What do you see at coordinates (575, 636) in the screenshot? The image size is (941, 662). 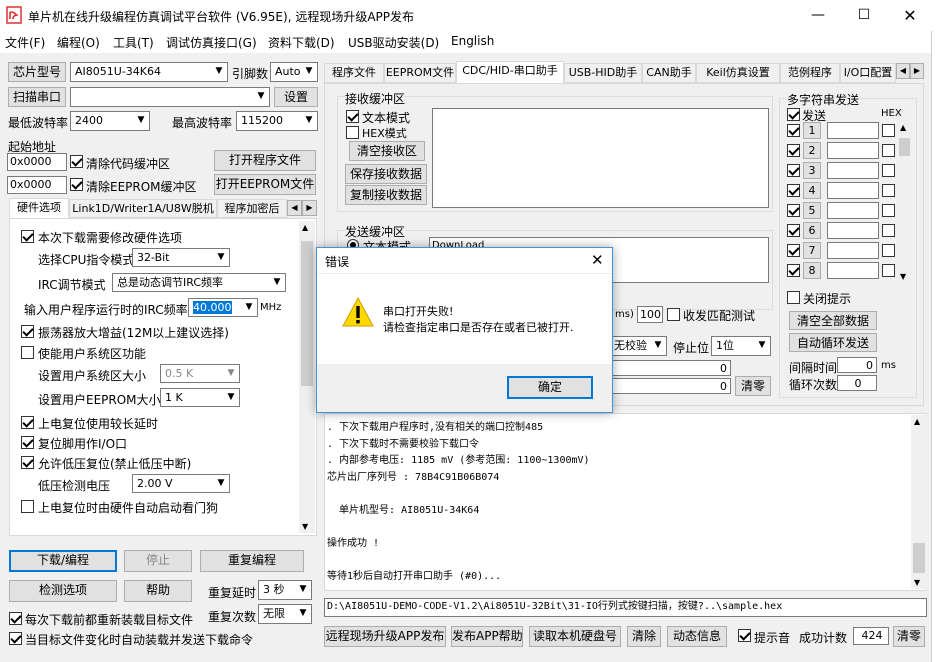 I see `read-disk-button: 读取本机硬盘号` at bounding box center [575, 636].